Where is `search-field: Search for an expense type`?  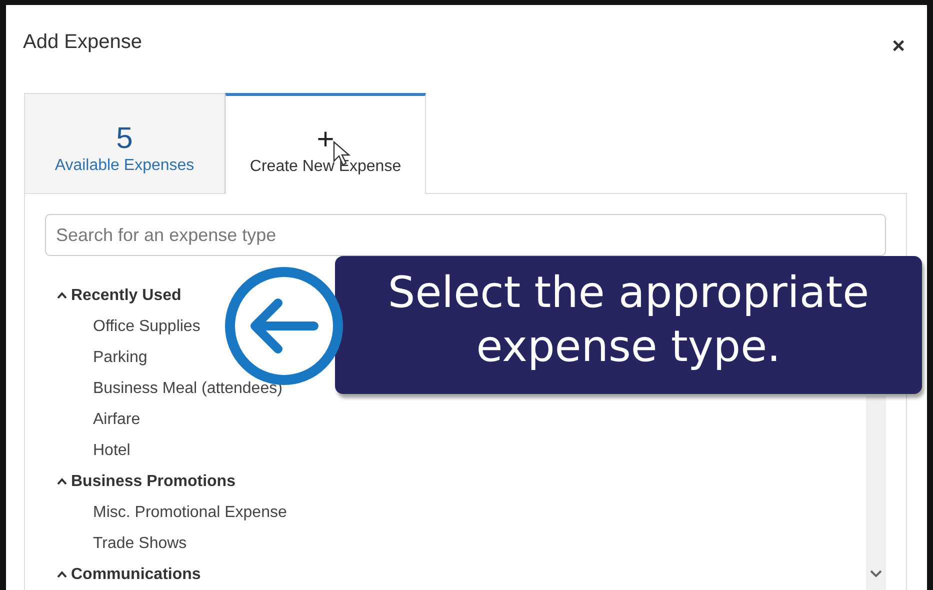
search-field: Search for an expense type is located at coordinates (465, 235).